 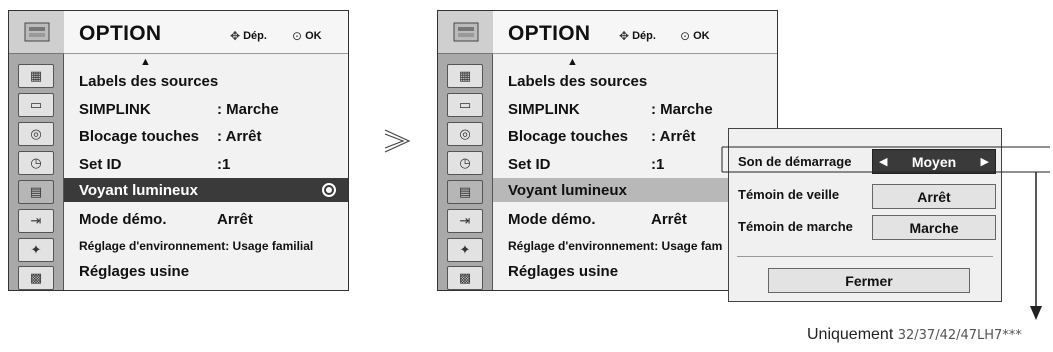 I want to click on power-led-value: Marche, so click(x=934, y=227).